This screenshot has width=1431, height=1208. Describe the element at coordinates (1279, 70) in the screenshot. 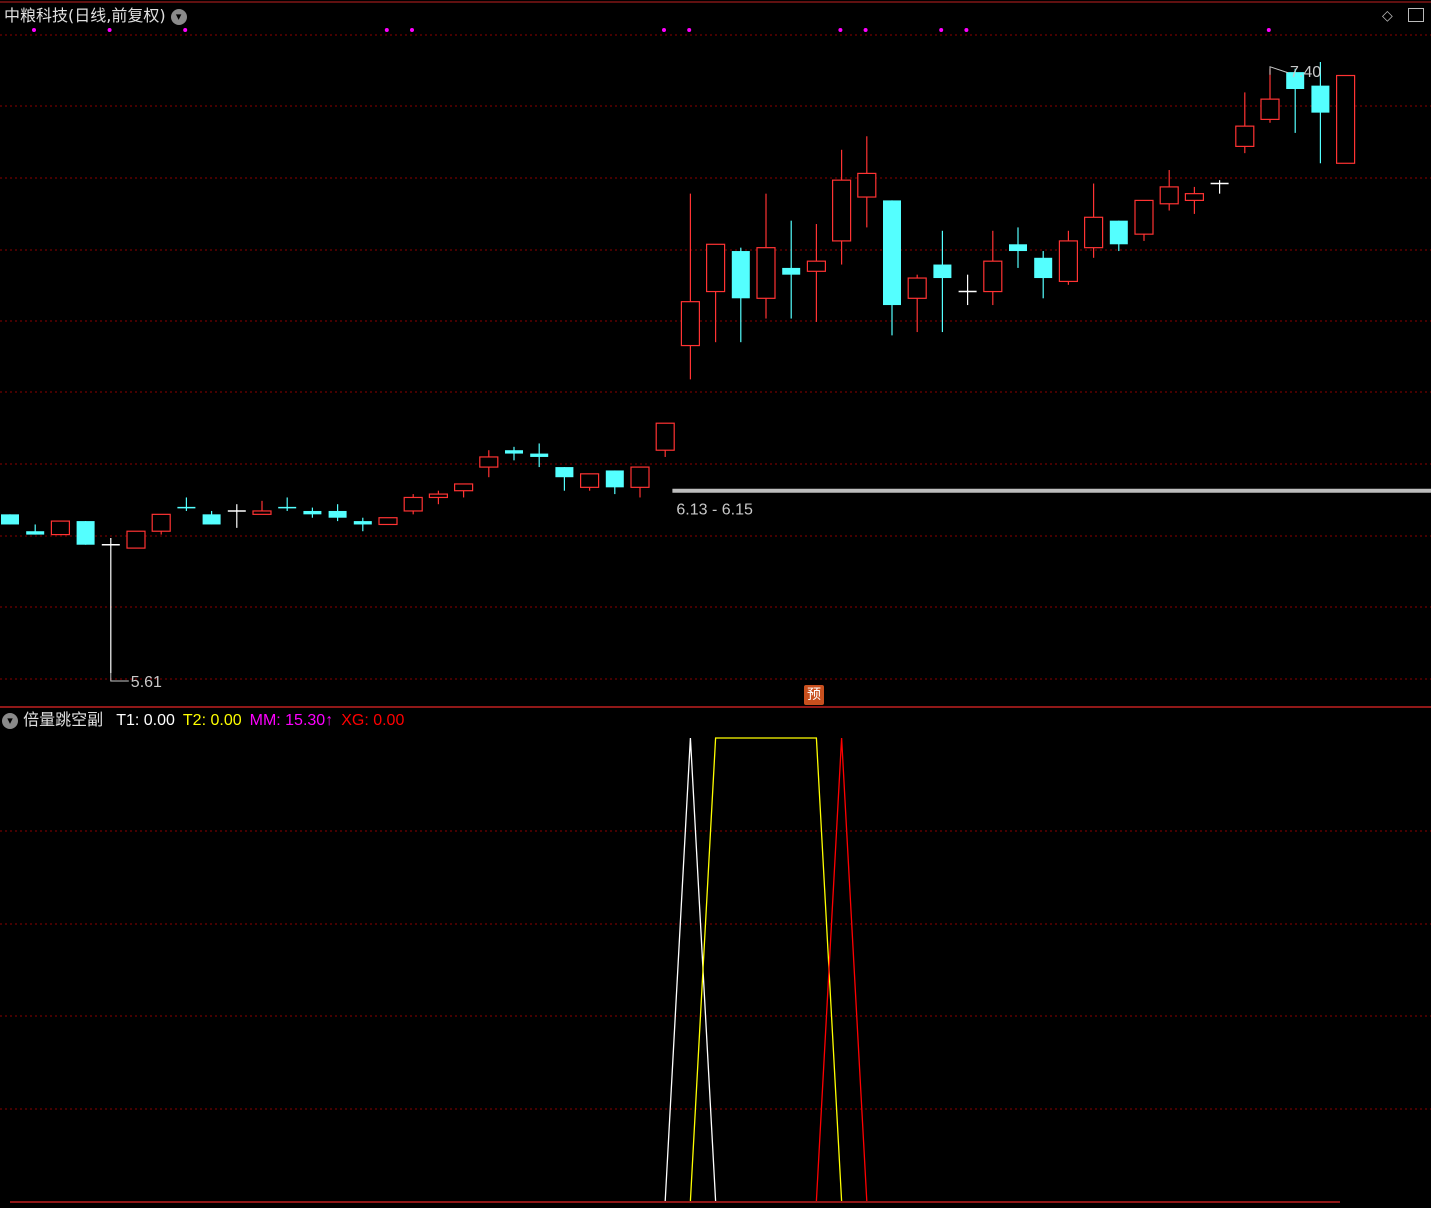

I see `high-pointer` at that location.